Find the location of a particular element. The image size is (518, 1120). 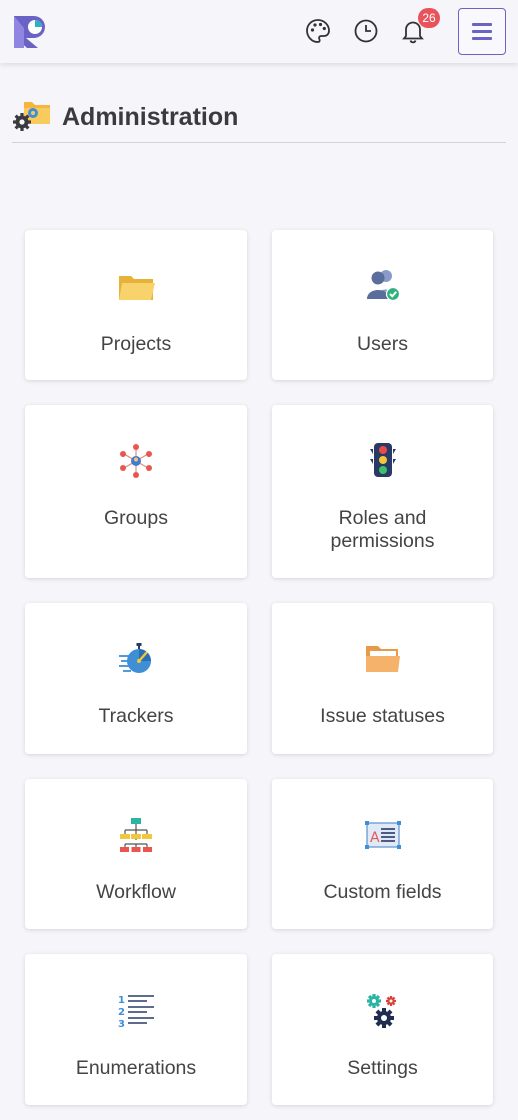

card-users: Users is located at coordinates (382, 305).